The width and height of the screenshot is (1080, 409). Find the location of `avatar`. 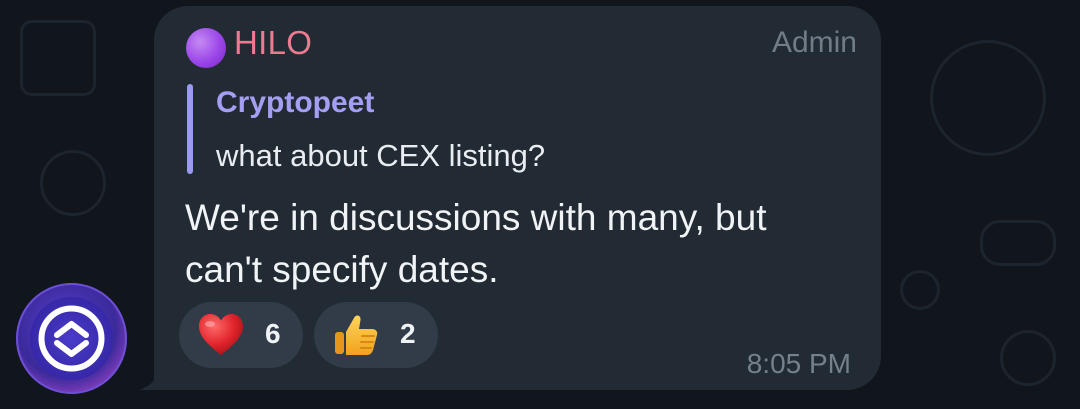

avatar is located at coordinates (71, 338).